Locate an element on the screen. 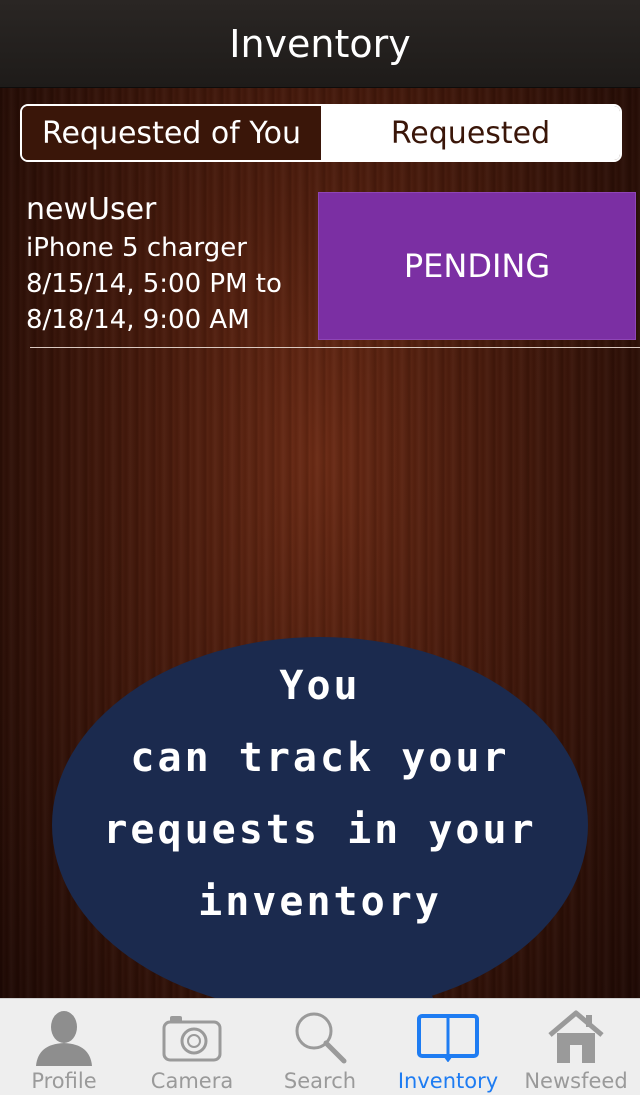 The height and width of the screenshot is (1095, 640). tab-label: Newsfeed is located at coordinates (576, 1081).